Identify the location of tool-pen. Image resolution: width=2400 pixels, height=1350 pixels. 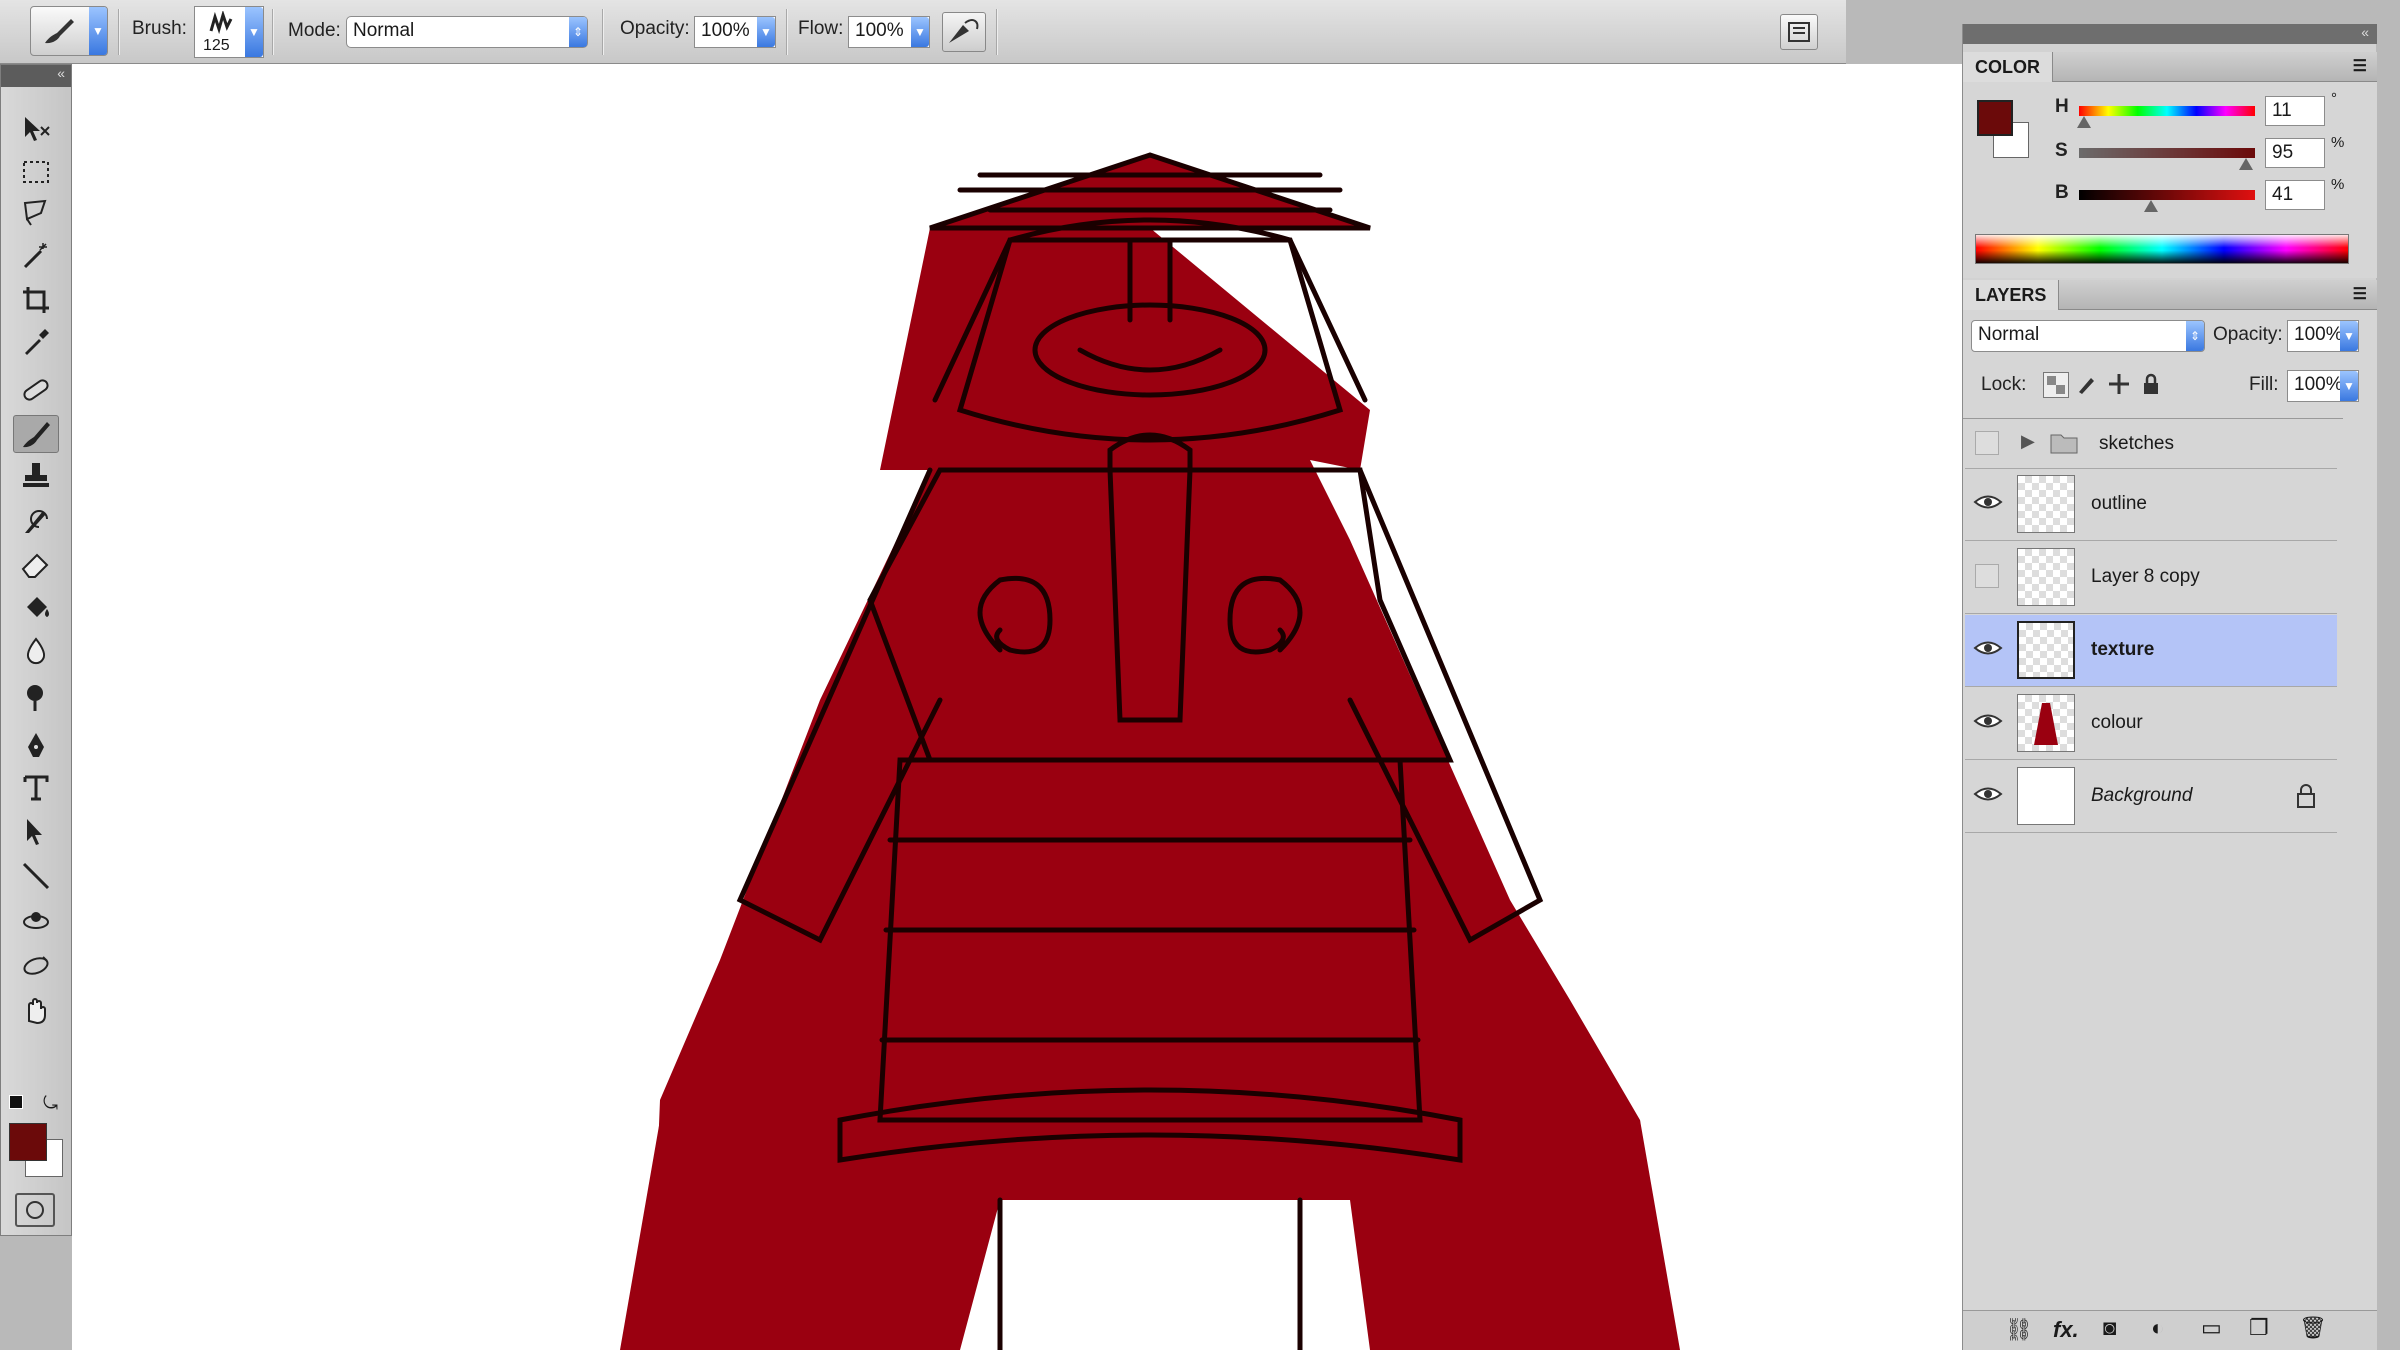
(36, 746).